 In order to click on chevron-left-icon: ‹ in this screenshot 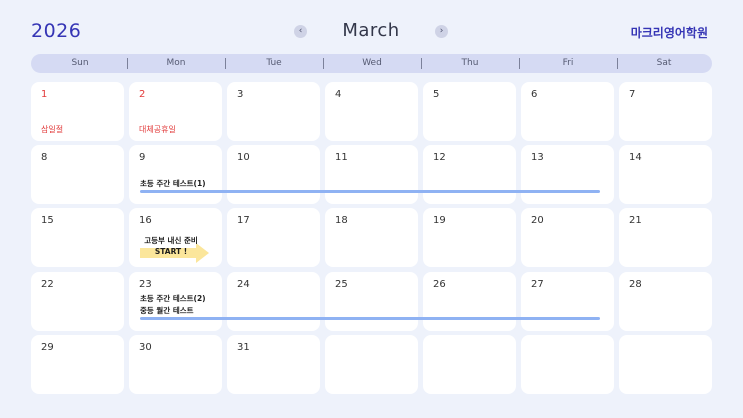, I will do `click(300, 31)`.